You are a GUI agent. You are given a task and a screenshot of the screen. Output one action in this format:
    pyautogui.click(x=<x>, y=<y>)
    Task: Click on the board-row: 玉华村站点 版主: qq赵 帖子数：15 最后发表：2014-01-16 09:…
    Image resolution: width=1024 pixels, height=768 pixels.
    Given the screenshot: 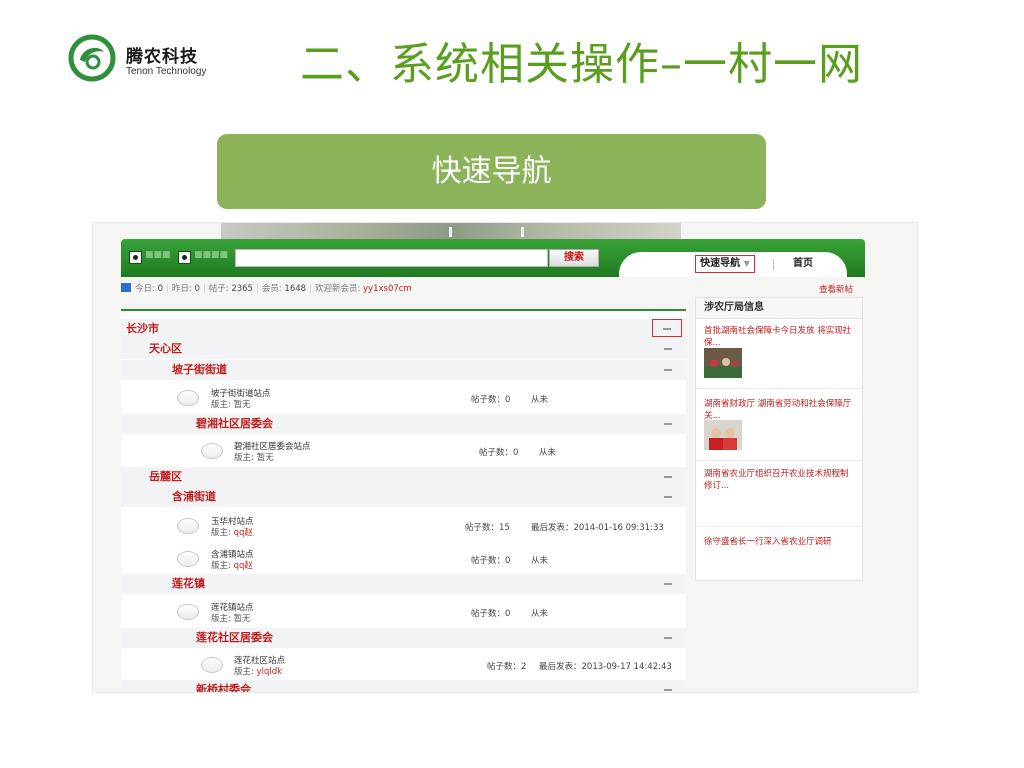 What is the action you would take?
    pyautogui.click(x=403, y=525)
    